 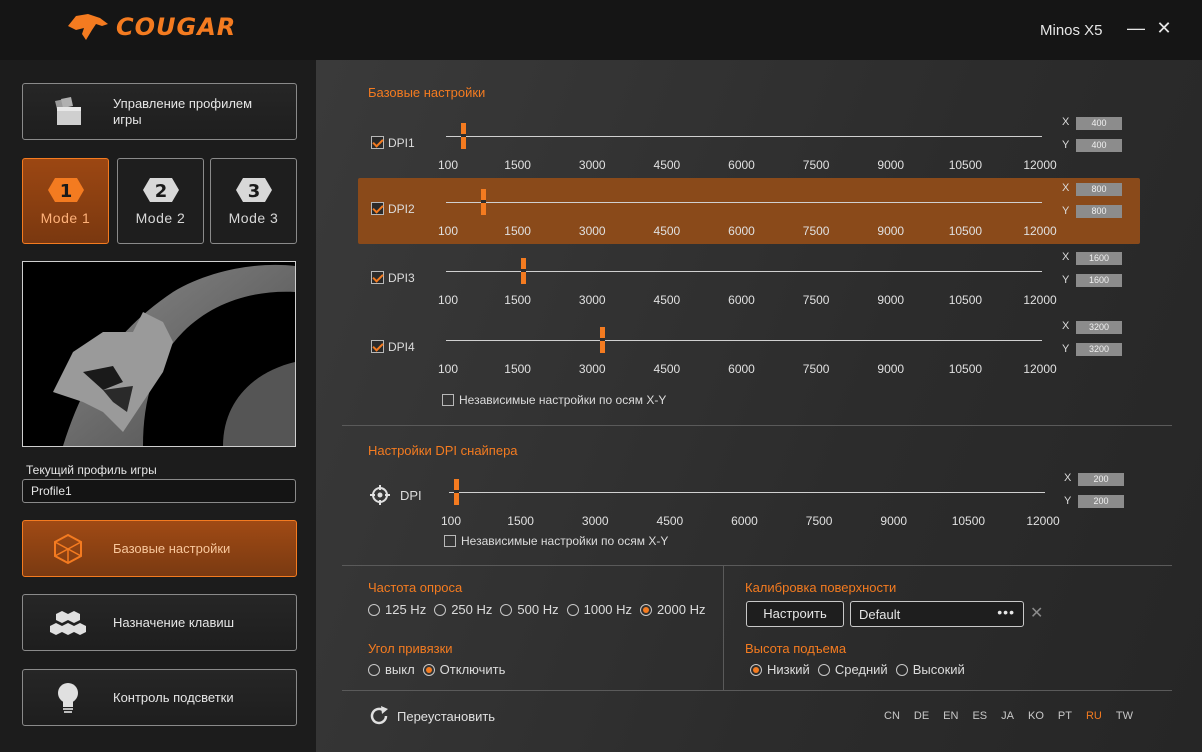 What do you see at coordinates (672, 609) in the screenshot?
I see `polling-rate-option-5: 2000 Hz` at bounding box center [672, 609].